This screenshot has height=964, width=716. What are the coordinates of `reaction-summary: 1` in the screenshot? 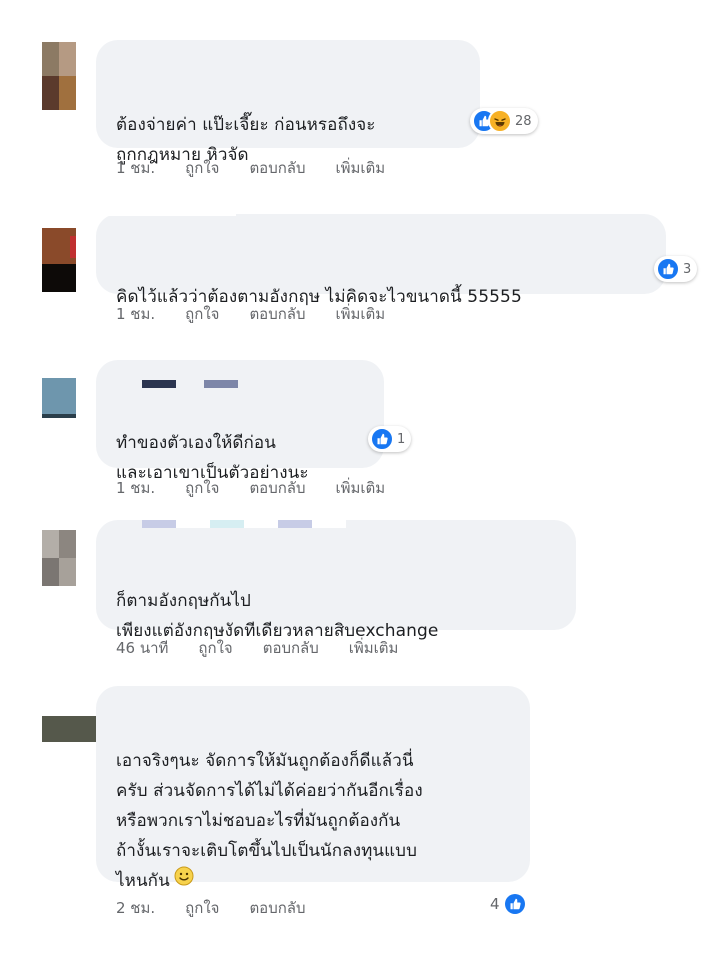 It's located at (390, 439).